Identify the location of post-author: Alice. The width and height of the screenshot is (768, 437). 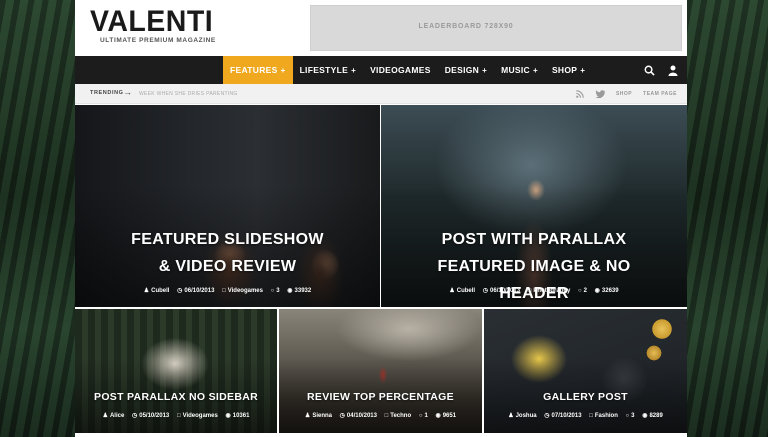
(117, 416).